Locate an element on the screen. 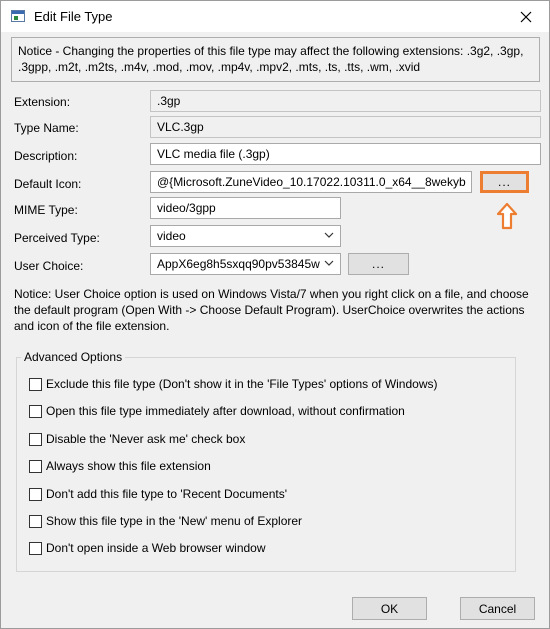 The width and height of the screenshot is (550, 629). advanced-options-title: Advanced Options is located at coordinates (73, 357).